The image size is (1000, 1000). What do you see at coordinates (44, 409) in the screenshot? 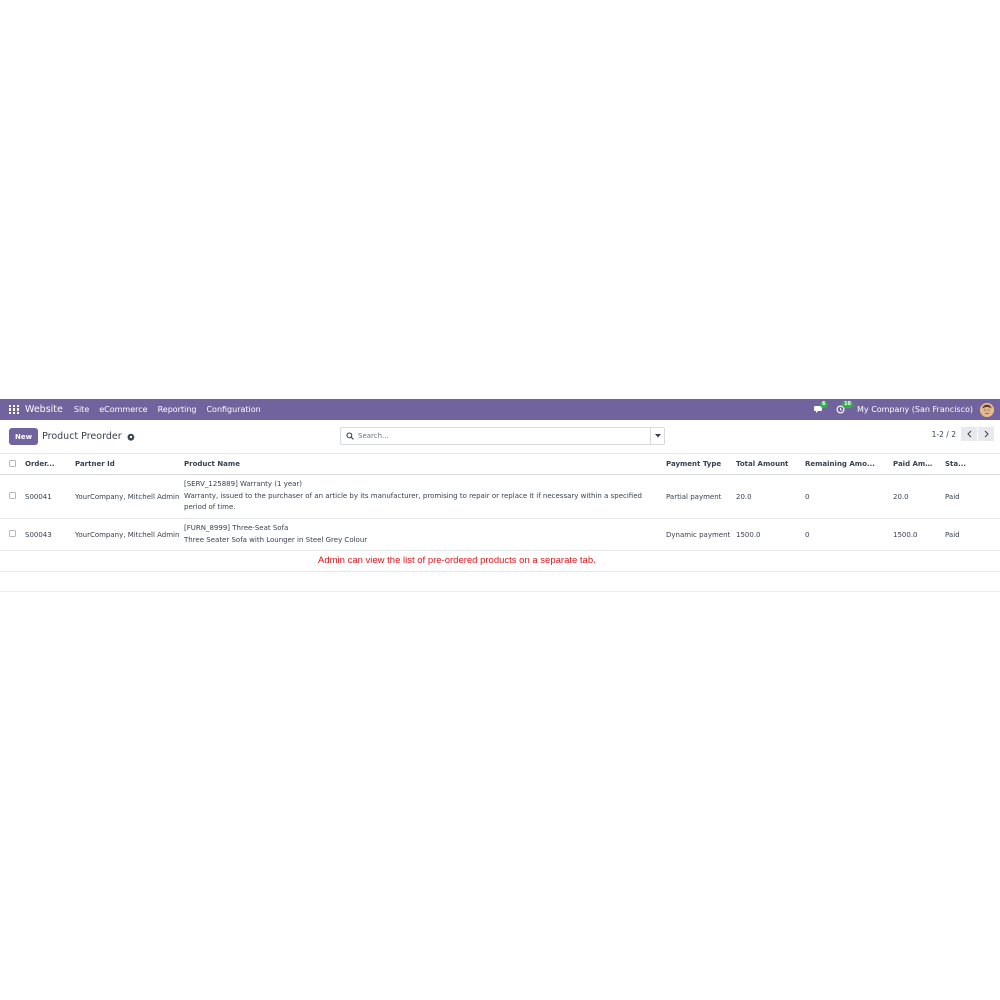
I see `app-name: Website` at bounding box center [44, 409].